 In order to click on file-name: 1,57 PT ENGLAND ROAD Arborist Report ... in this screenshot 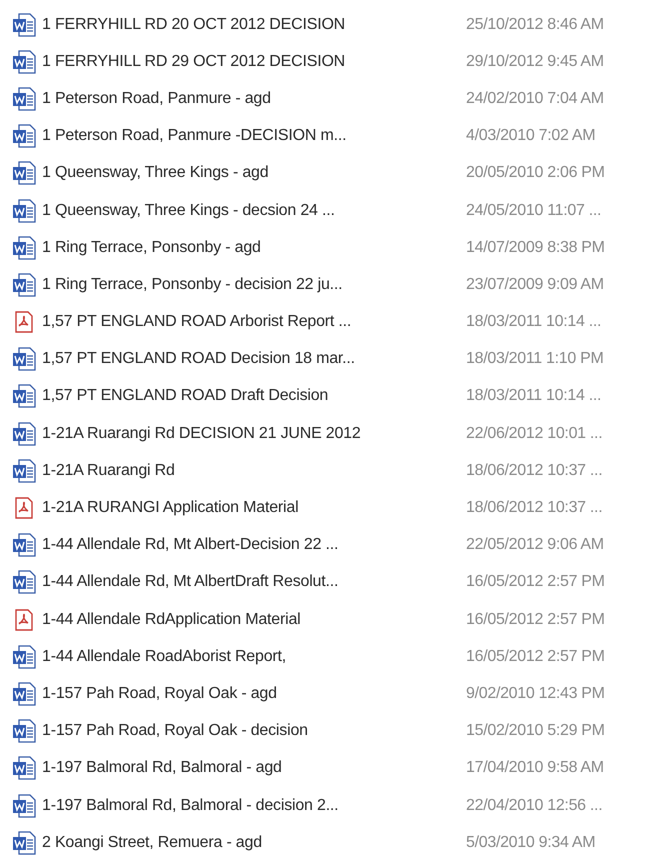, I will do `click(254, 322)`.